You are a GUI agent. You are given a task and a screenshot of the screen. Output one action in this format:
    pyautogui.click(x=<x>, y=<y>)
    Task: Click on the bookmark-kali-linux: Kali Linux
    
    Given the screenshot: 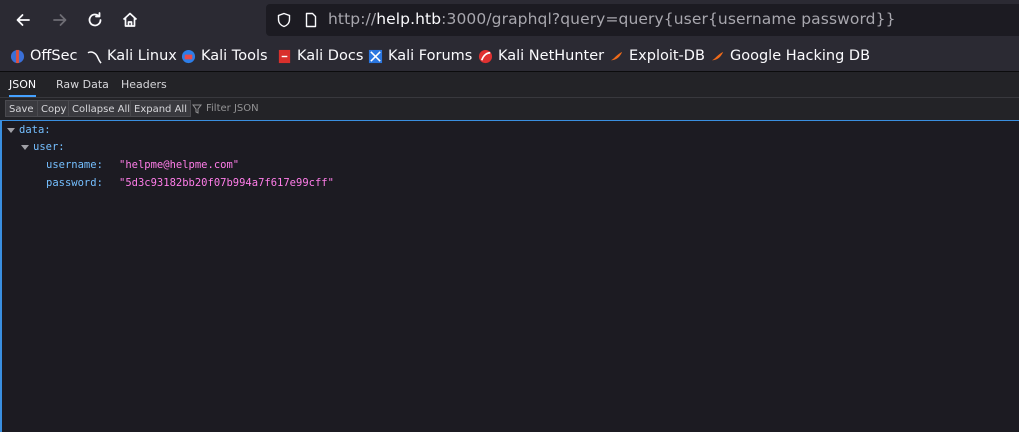 What is the action you would take?
    pyautogui.click(x=132, y=56)
    